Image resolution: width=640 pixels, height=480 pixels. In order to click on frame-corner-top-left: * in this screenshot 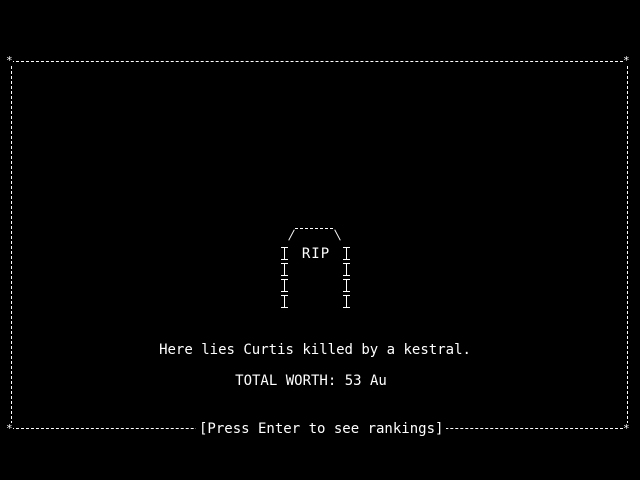, I will do `click(9, 60)`.